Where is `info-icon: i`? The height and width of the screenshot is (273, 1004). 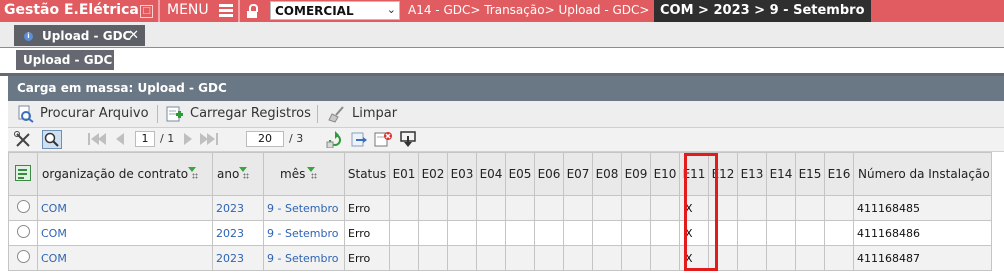
info-icon: i is located at coordinates (28, 36).